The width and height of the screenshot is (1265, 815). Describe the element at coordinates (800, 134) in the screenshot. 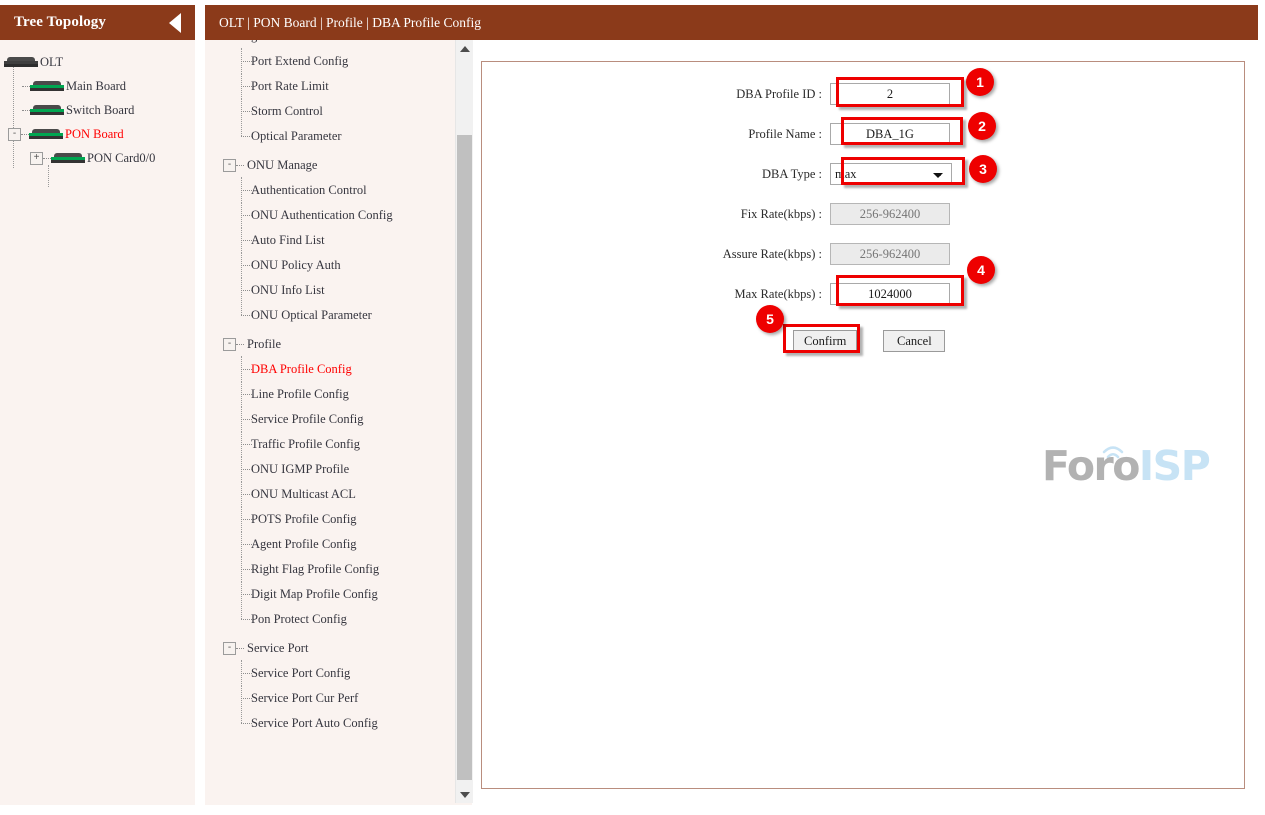

I see `form-row-profile-name: Profile Name :` at that location.